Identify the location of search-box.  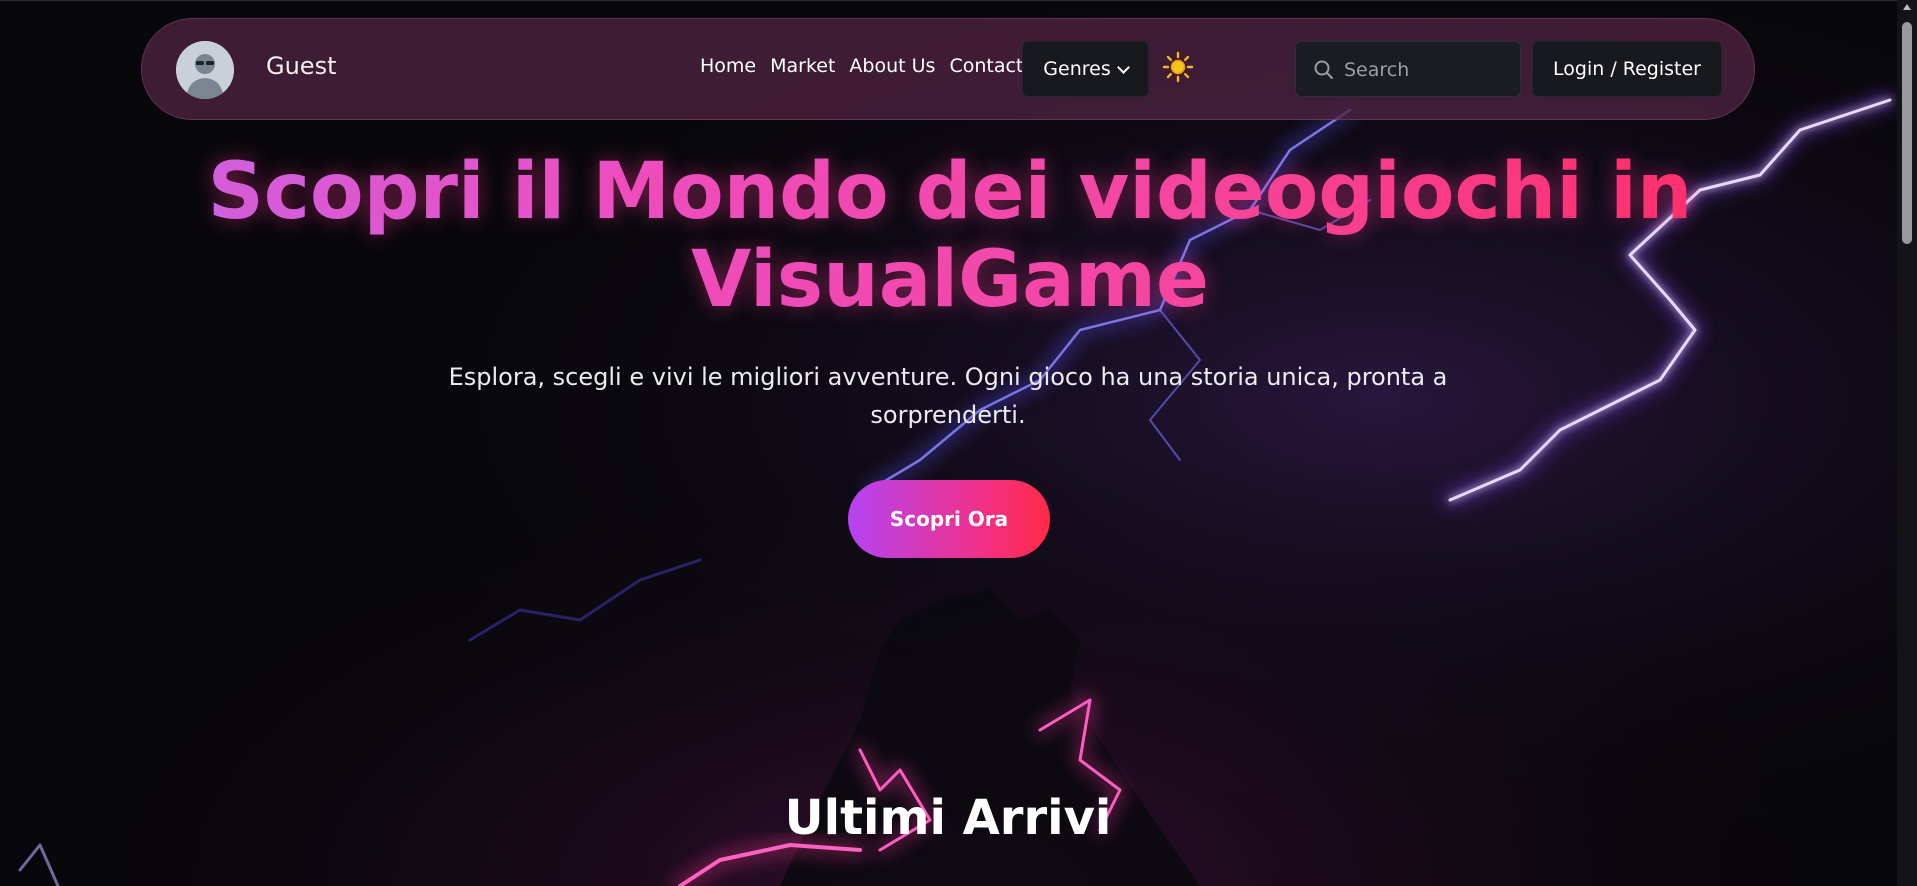
(1408, 69).